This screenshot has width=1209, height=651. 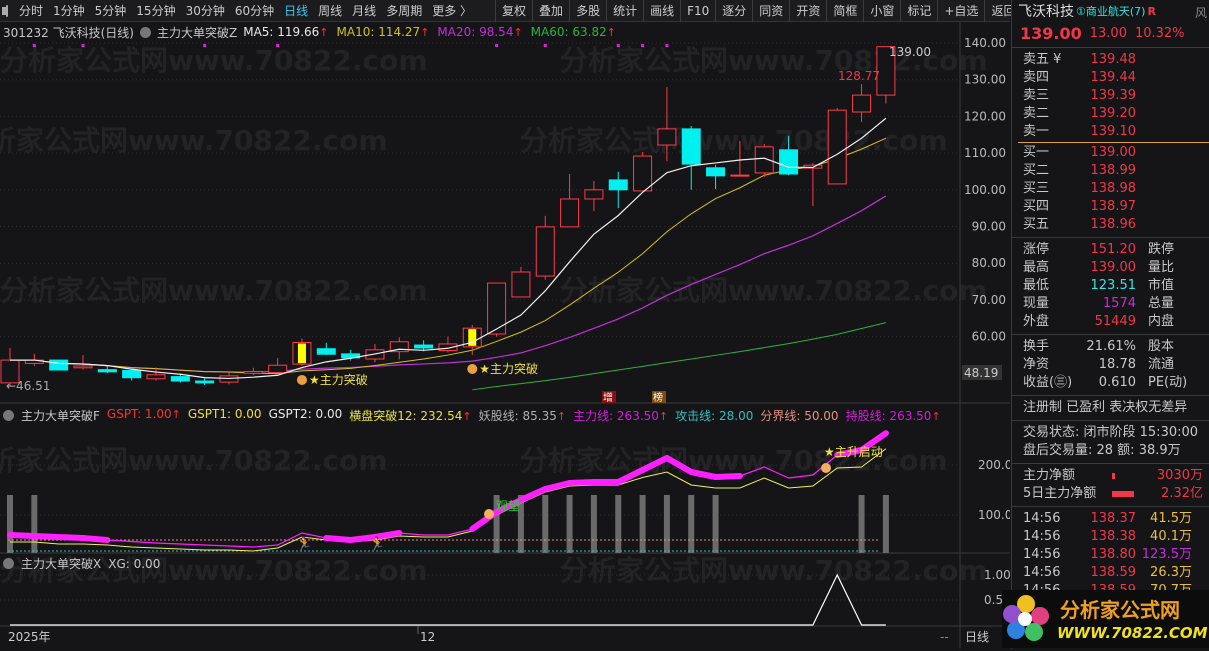 I want to click on tick-volume: 40.1万, so click(x=1171, y=536).